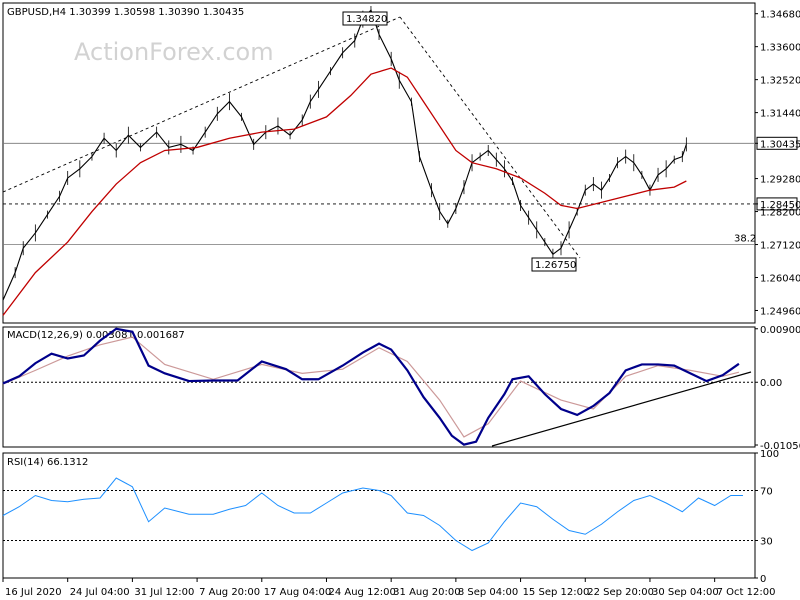  Describe the element at coordinates (100, 592) in the screenshot. I see `time-axis-label: 24 Jul 04:00` at that location.